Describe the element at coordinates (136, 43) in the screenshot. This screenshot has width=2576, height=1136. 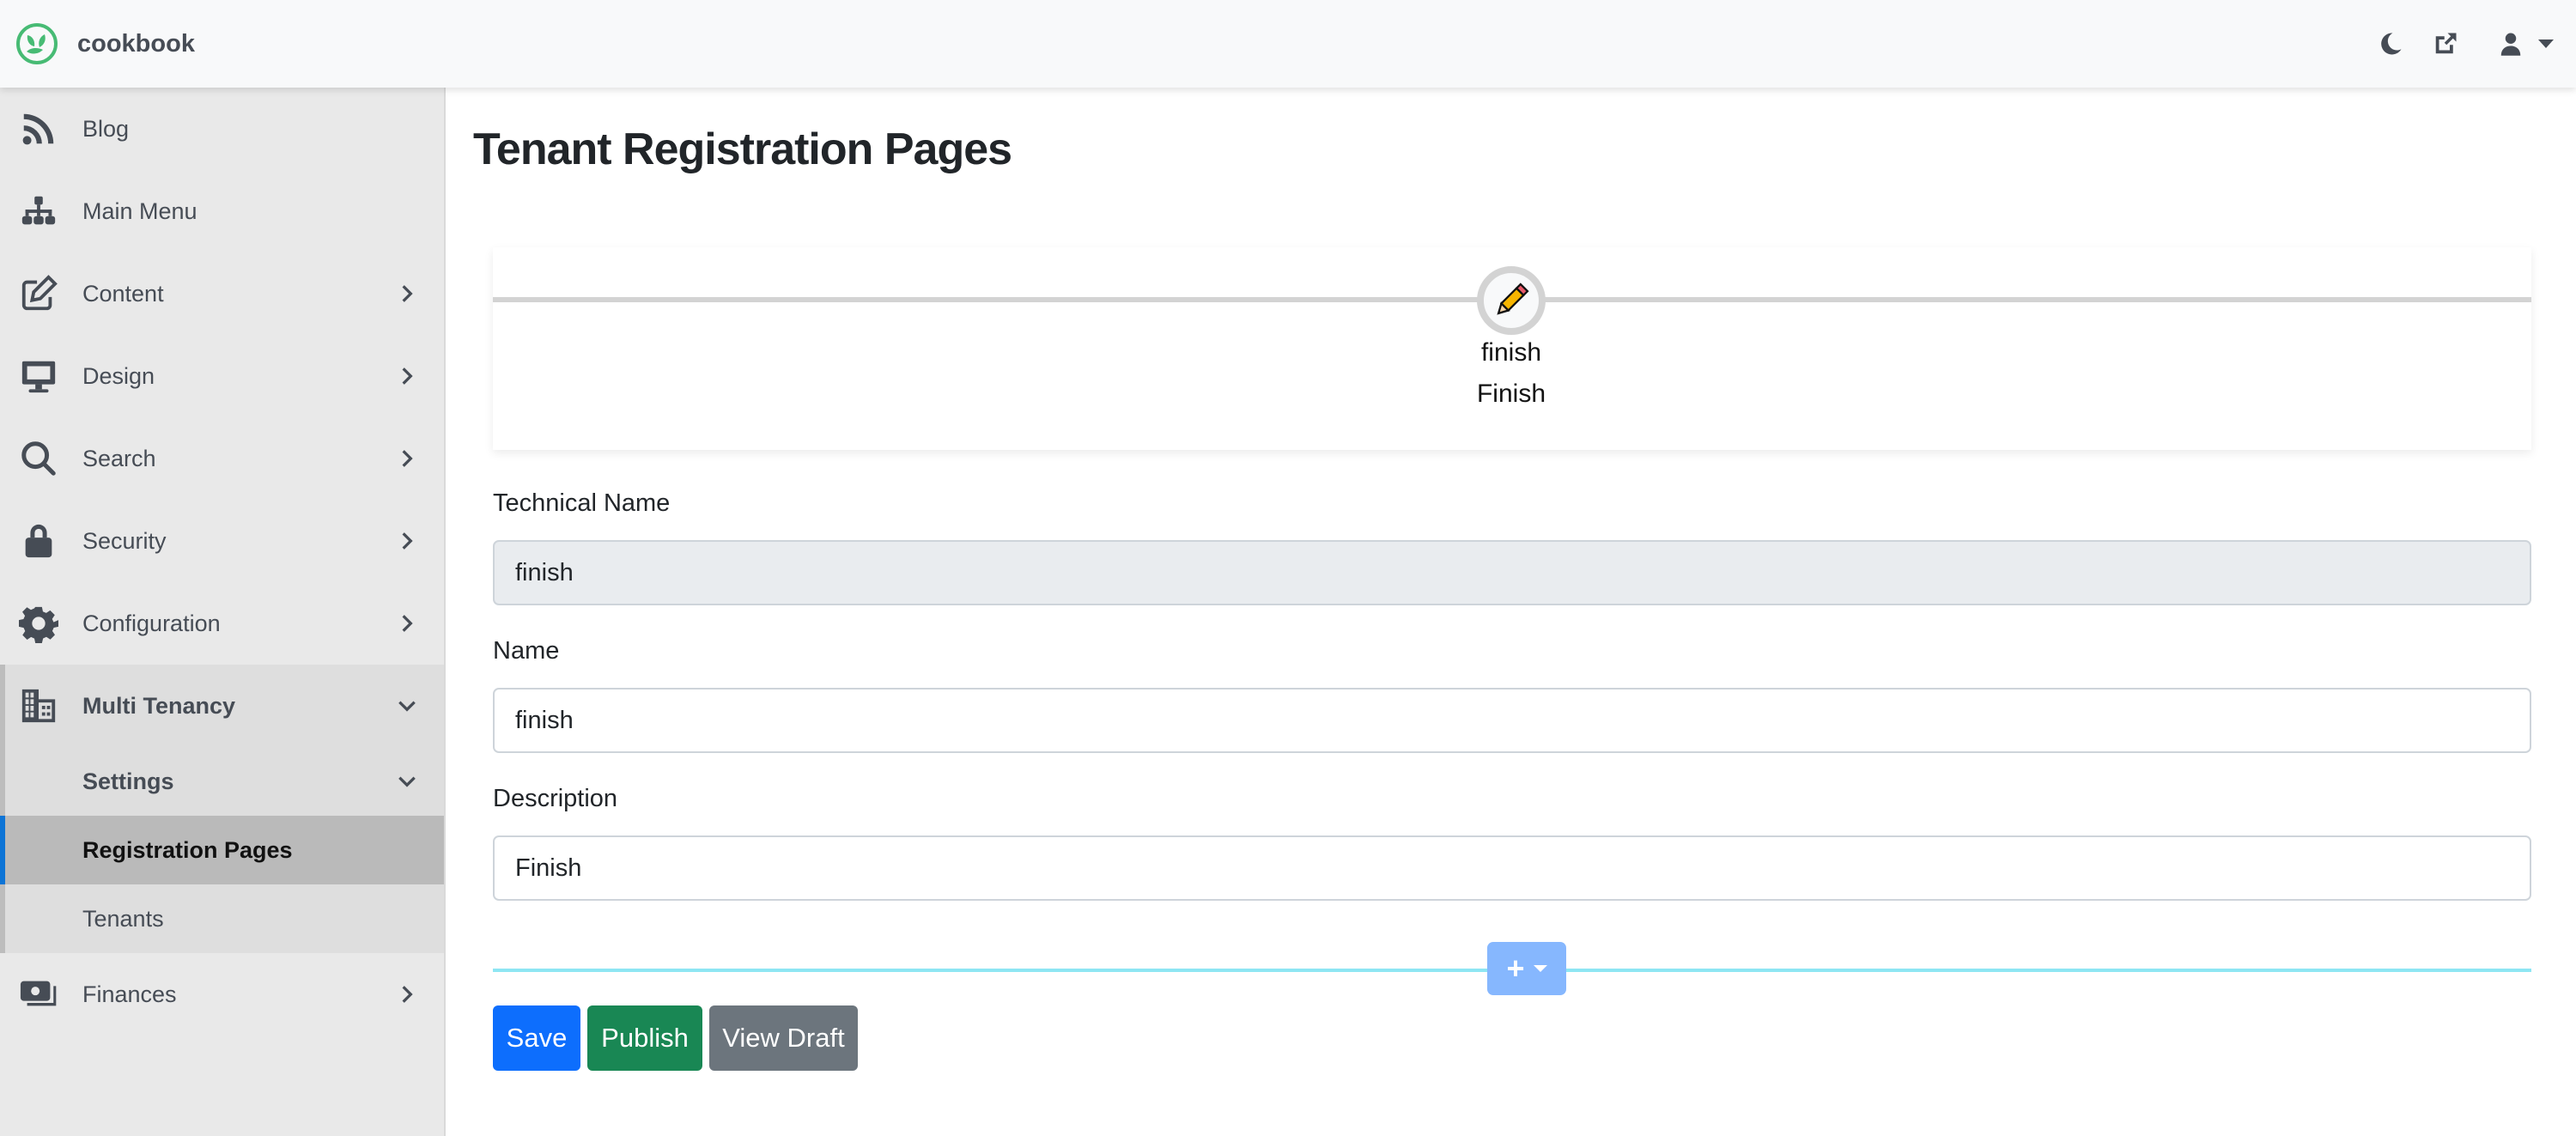
I see `brand-name: cookbook` at that location.